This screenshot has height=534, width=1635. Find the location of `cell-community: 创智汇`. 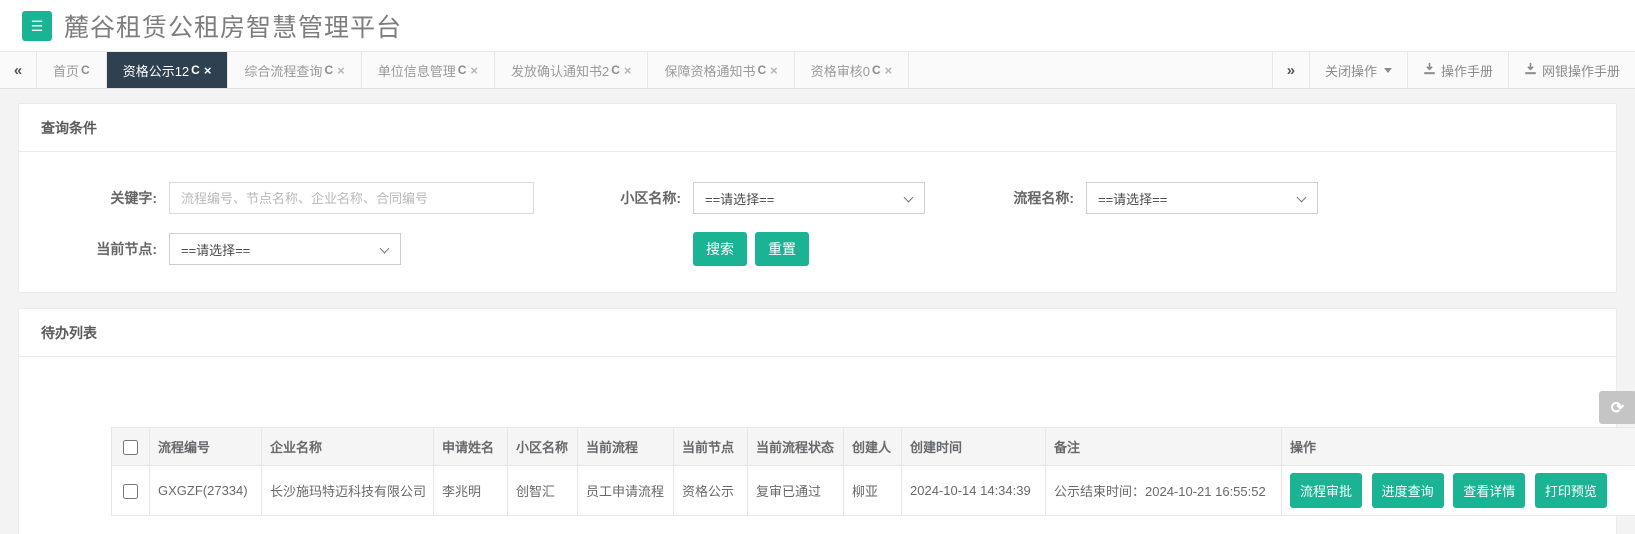

cell-community: 创智汇 is located at coordinates (542, 490).